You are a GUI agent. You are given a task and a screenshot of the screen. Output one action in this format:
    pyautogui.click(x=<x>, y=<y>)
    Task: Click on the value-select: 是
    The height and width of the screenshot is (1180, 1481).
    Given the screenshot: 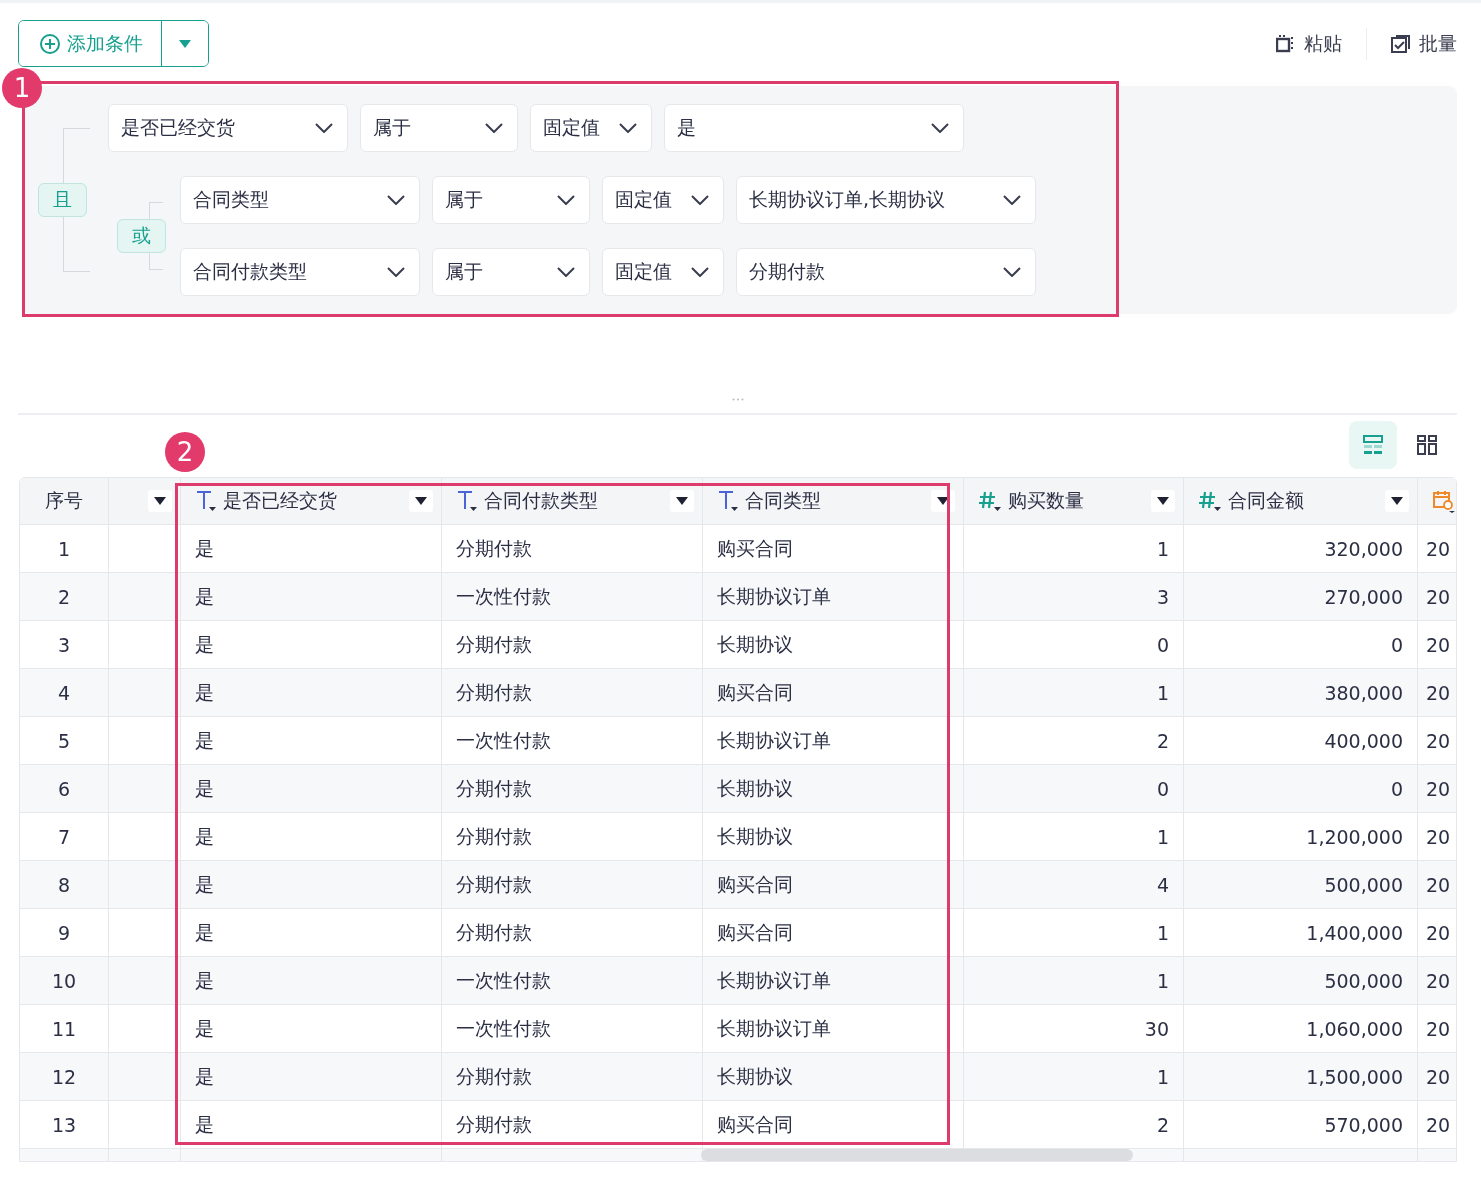 What is the action you would take?
    pyautogui.click(x=814, y=128)
    